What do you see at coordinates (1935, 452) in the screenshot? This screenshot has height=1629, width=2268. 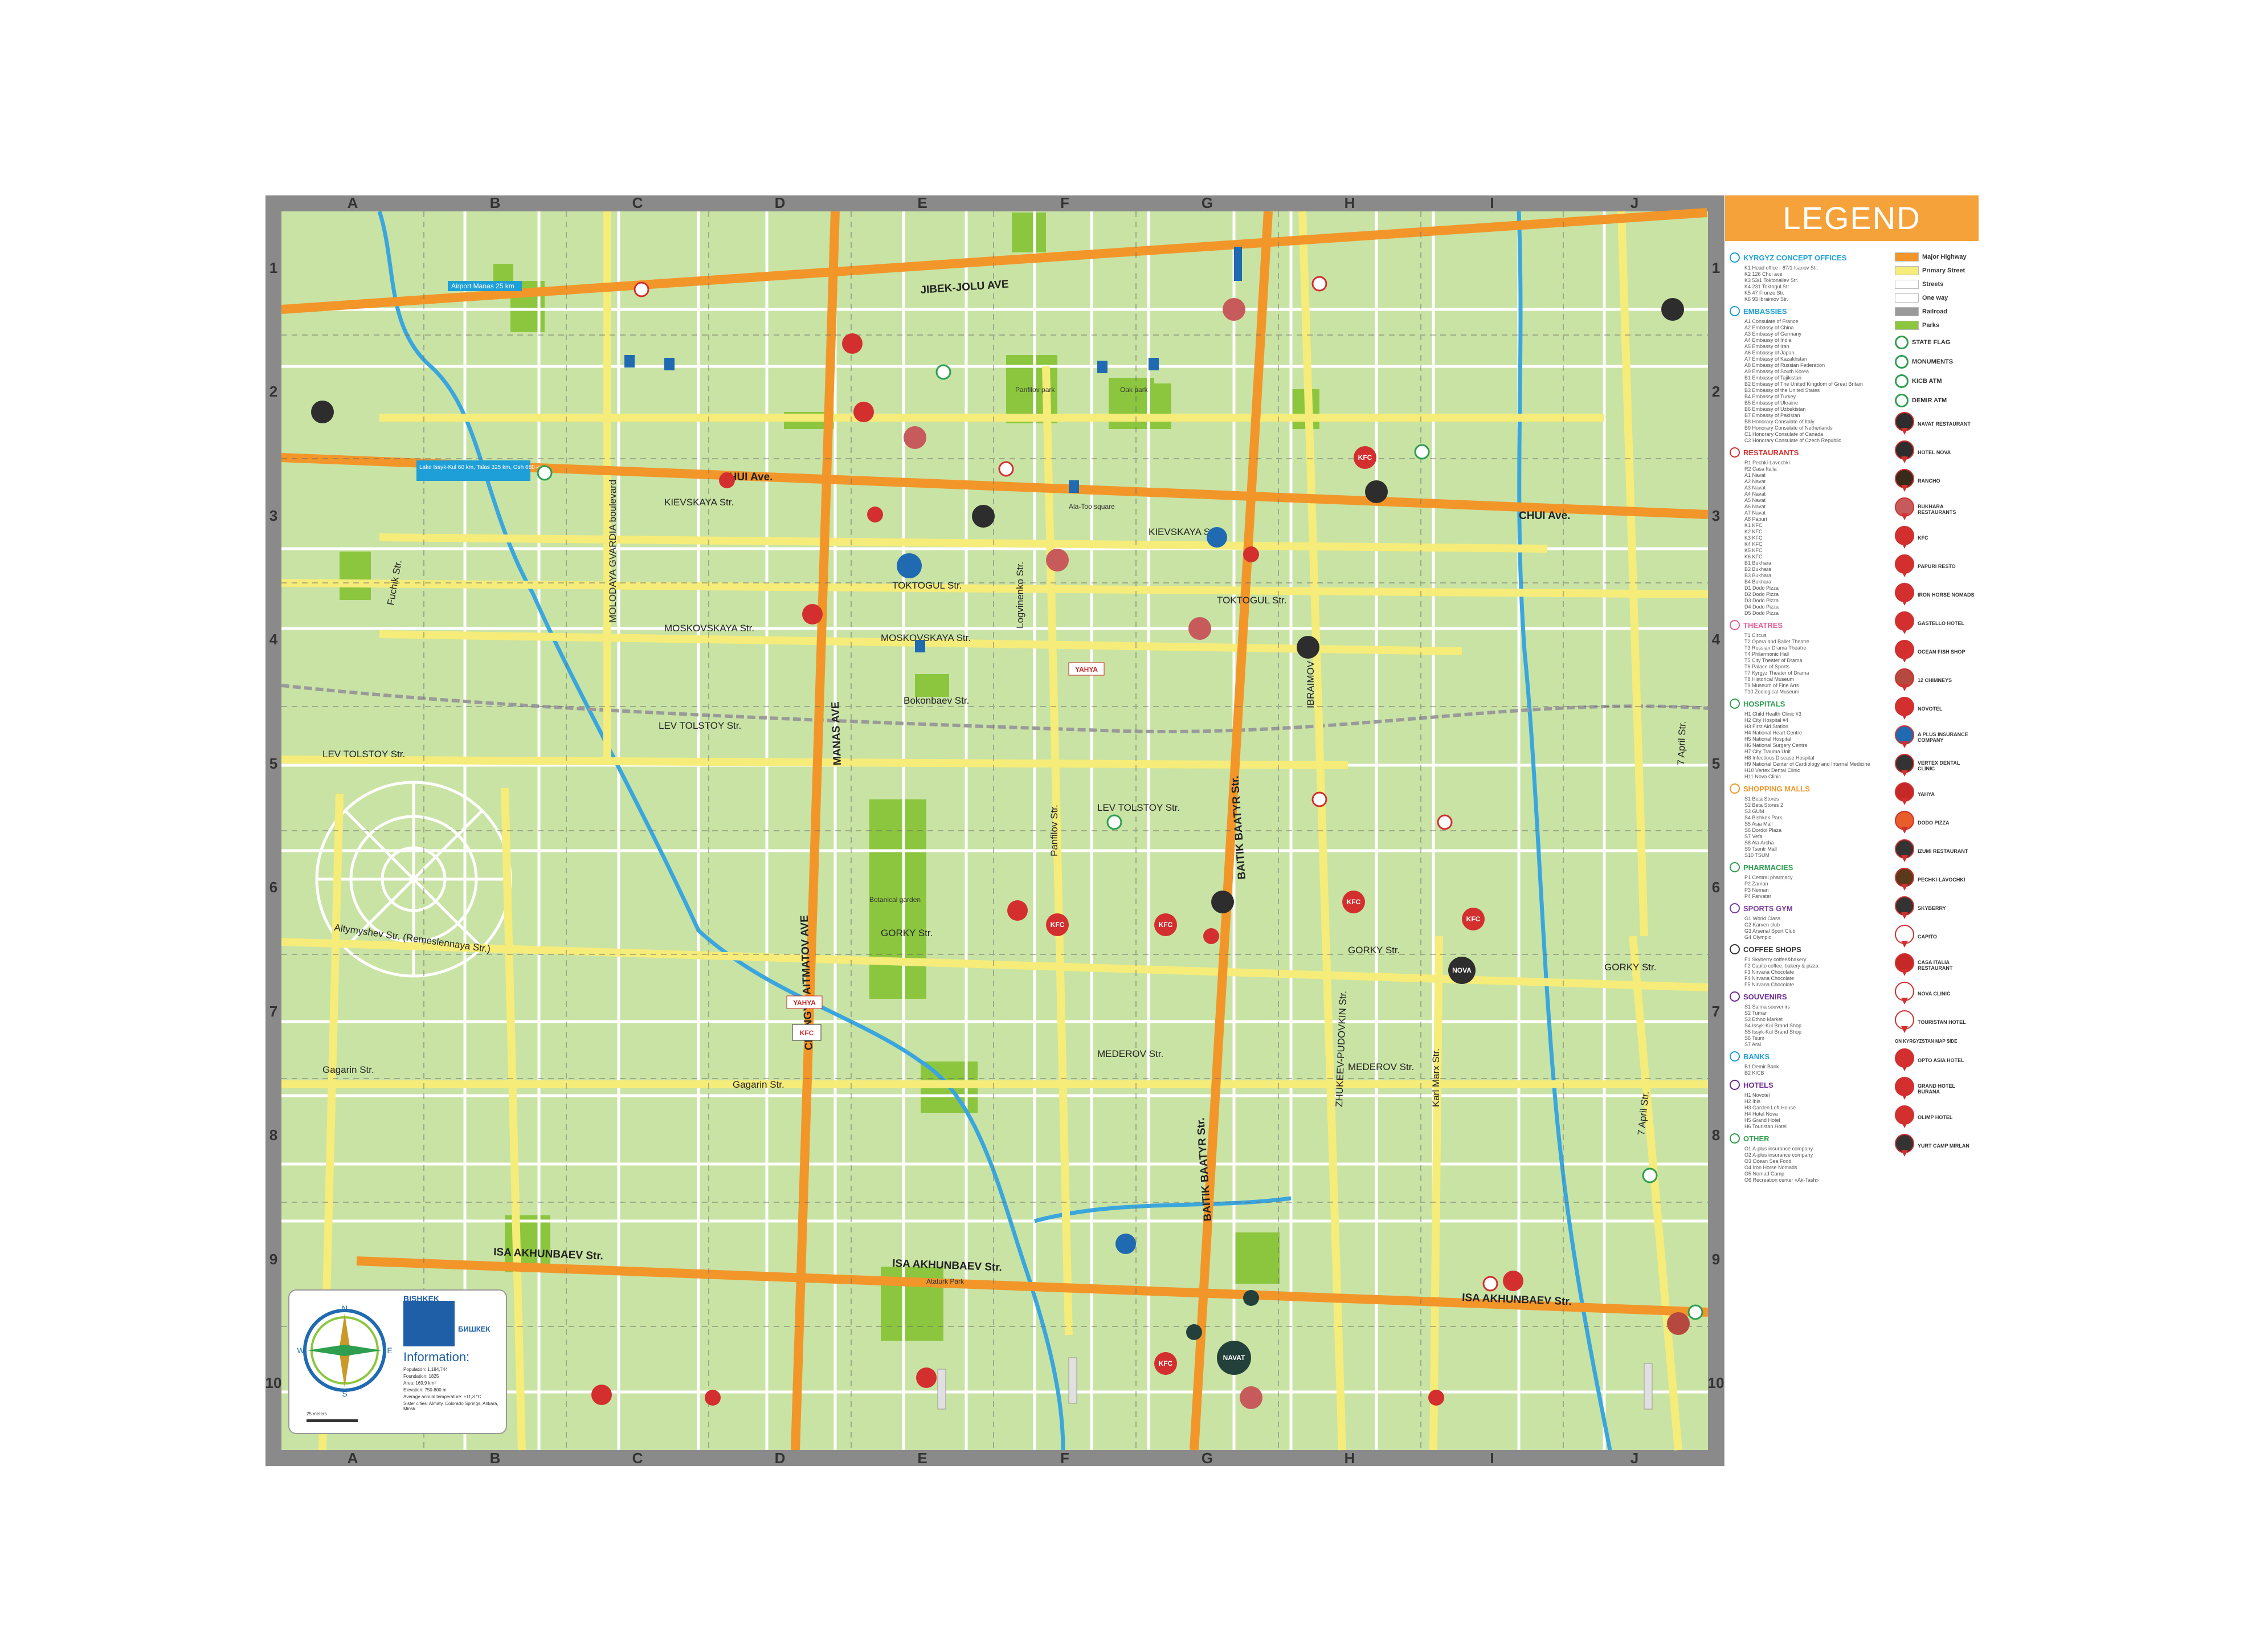 I see `legend-brand: HOTEL NOVA` at bounding box center [1935, 452].